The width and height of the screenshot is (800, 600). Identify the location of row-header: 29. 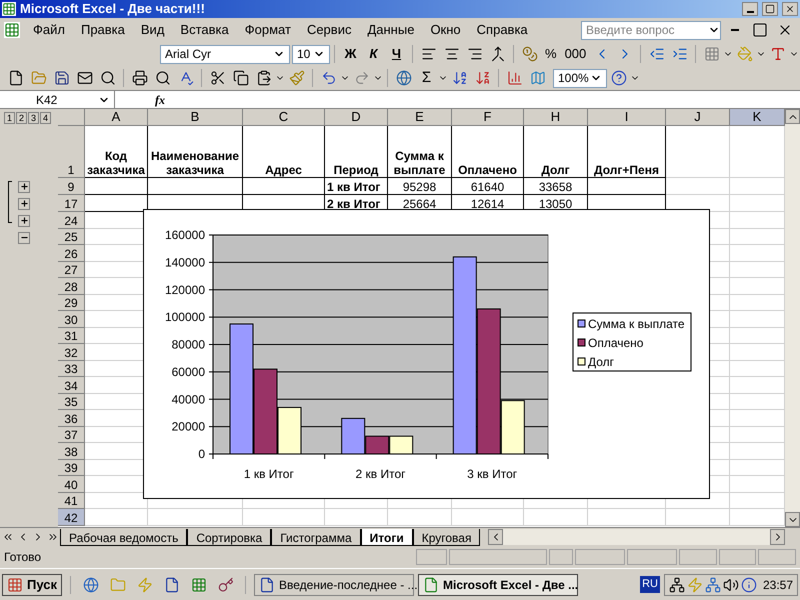
(71, 302).